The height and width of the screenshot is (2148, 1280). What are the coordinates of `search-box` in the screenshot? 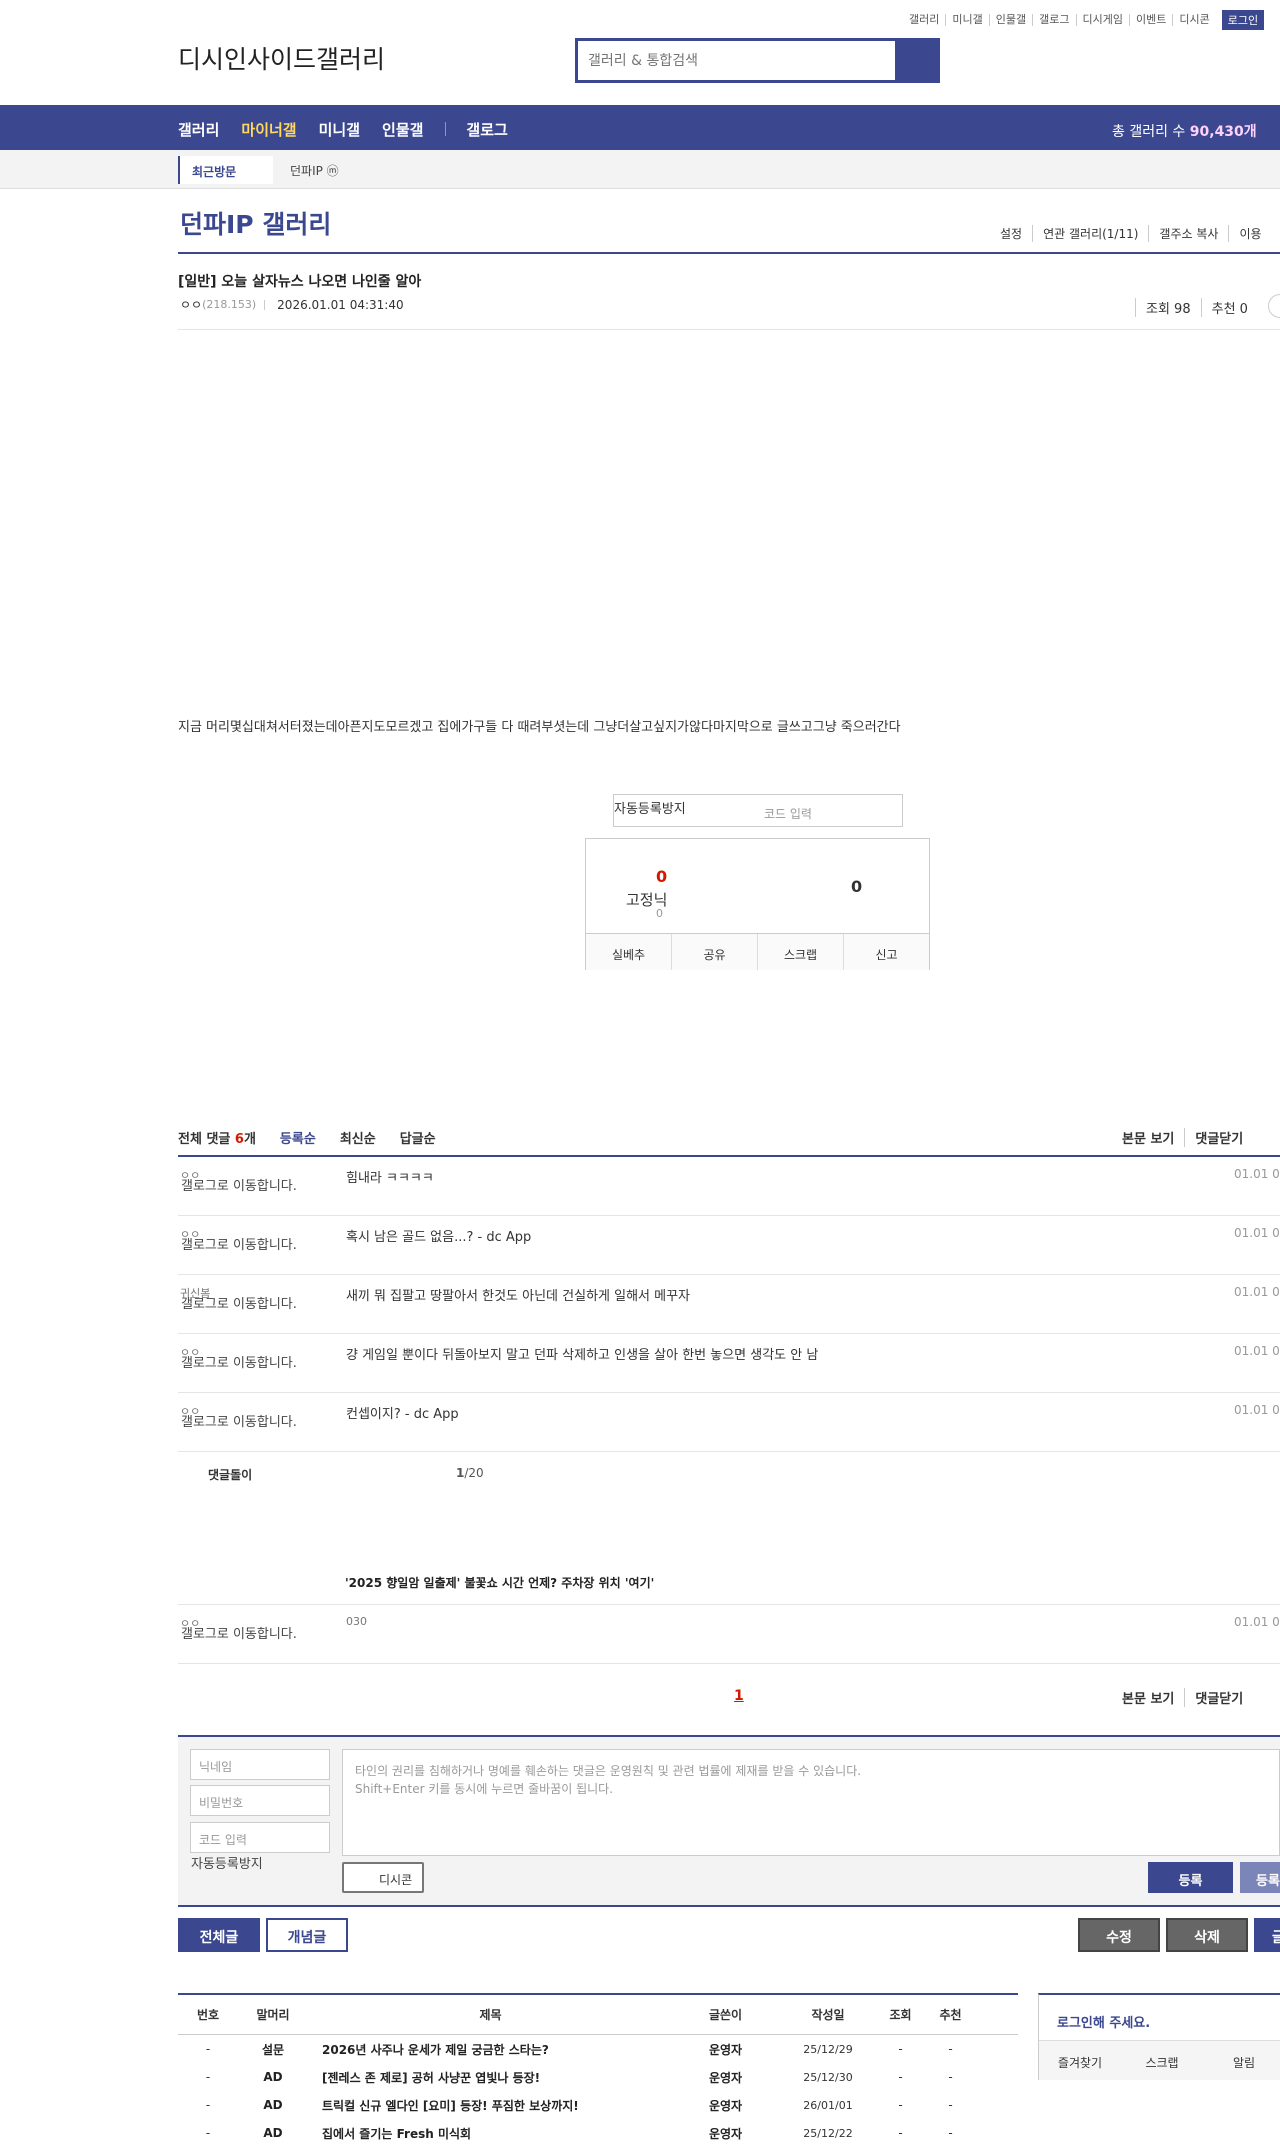 It's located at (757, 60).